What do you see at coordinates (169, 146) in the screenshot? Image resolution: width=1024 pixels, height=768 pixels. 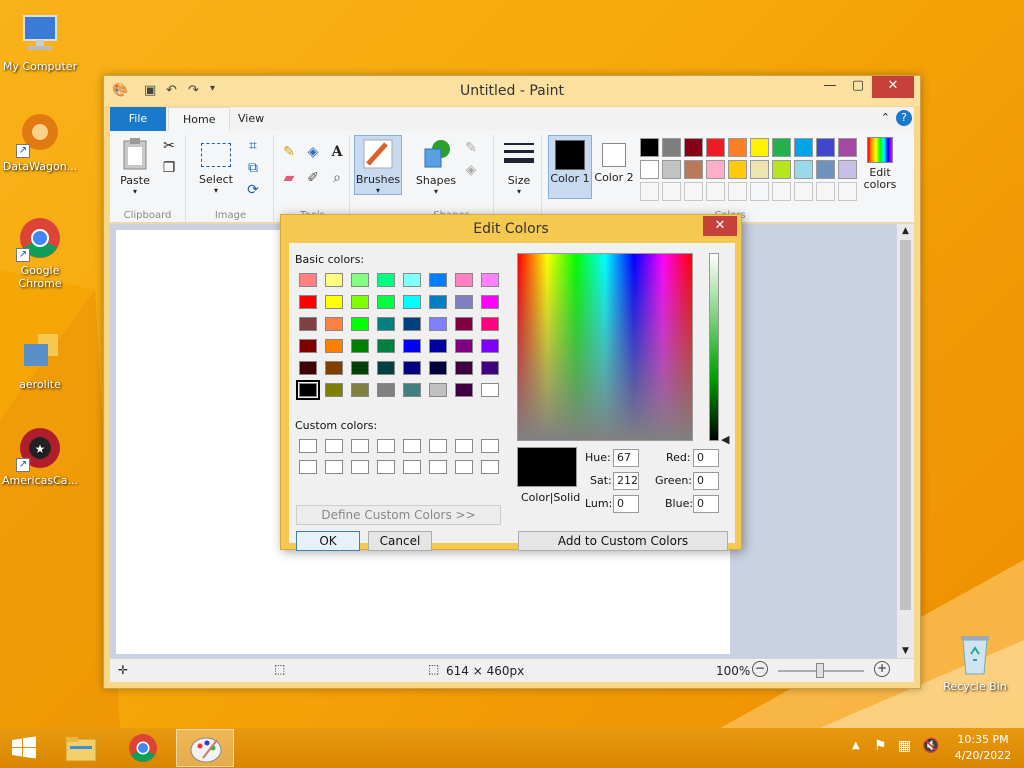 I see `cut-icon: ✂` at bounding box center [169, 146].